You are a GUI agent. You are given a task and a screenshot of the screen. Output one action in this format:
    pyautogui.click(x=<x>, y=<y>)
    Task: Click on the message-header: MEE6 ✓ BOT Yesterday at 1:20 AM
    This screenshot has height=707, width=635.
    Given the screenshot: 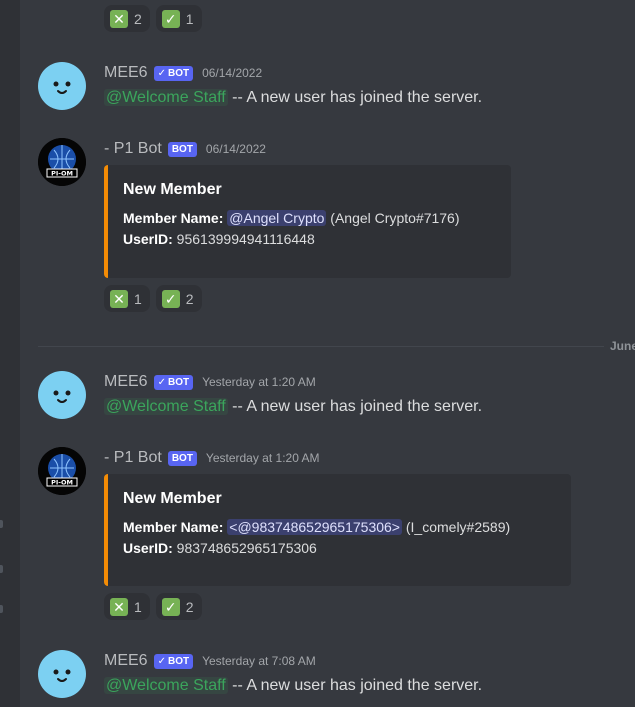 What is the action you would take?
    pyautogui.click(x=210, y=382)
    